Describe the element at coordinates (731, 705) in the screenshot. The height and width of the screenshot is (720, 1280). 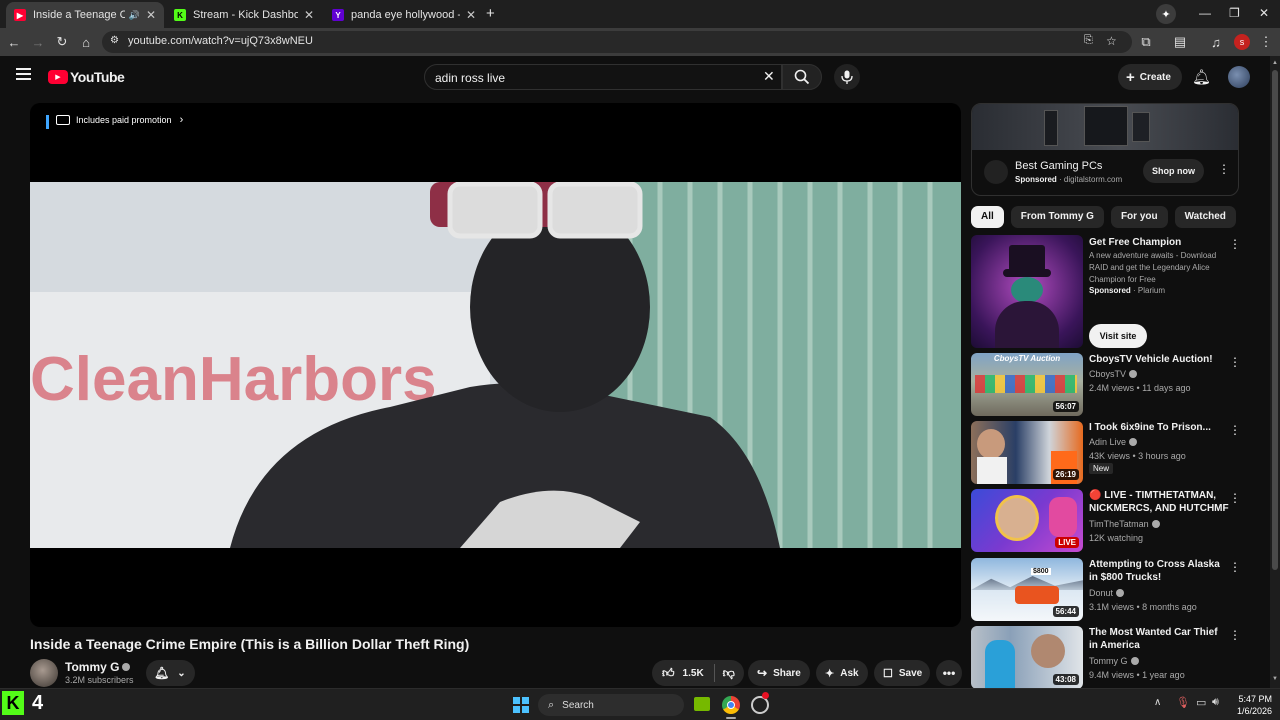
I see `chrome-icon` at that location.